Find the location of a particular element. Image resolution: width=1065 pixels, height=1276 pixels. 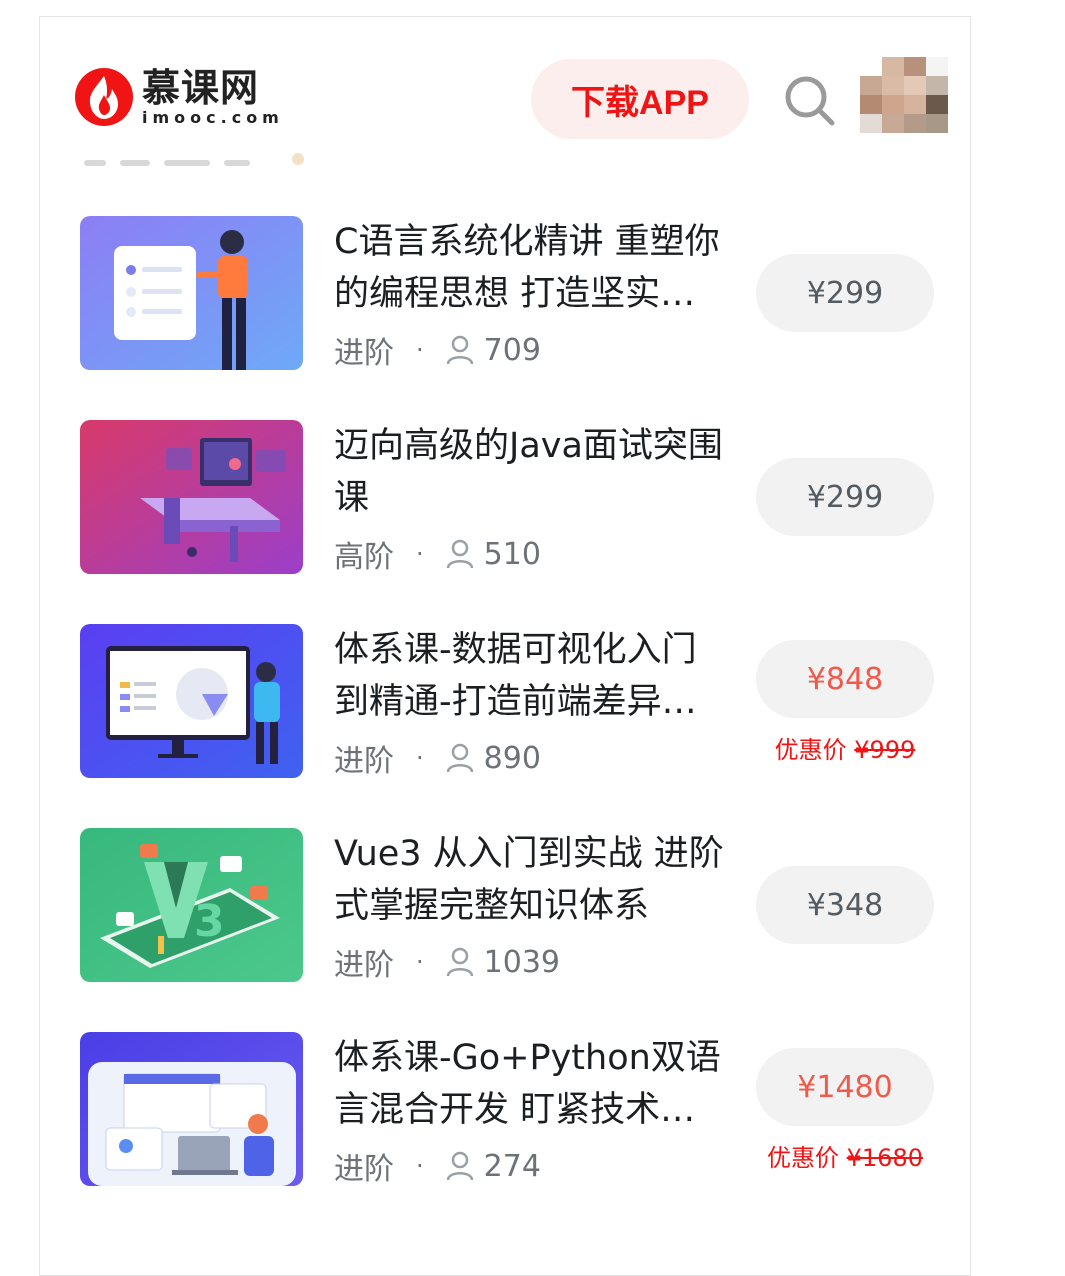

course-meta: 进阶 · 1039 is located at coordinates (447, 963).